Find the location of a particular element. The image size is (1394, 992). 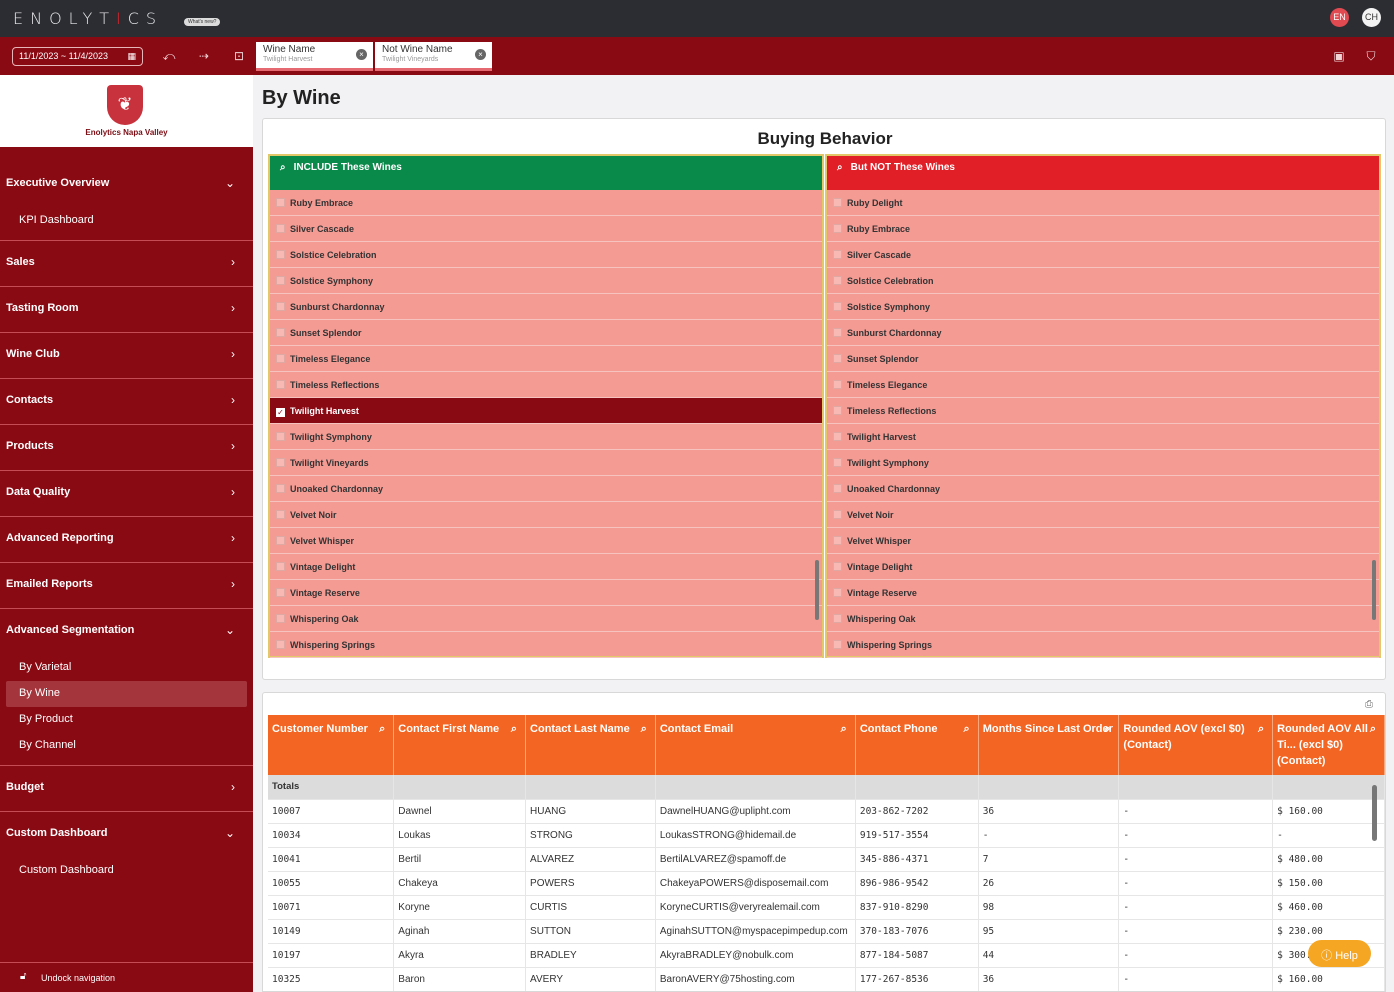

list-item: Ruby Delight is located at coordinates (1103, 203).